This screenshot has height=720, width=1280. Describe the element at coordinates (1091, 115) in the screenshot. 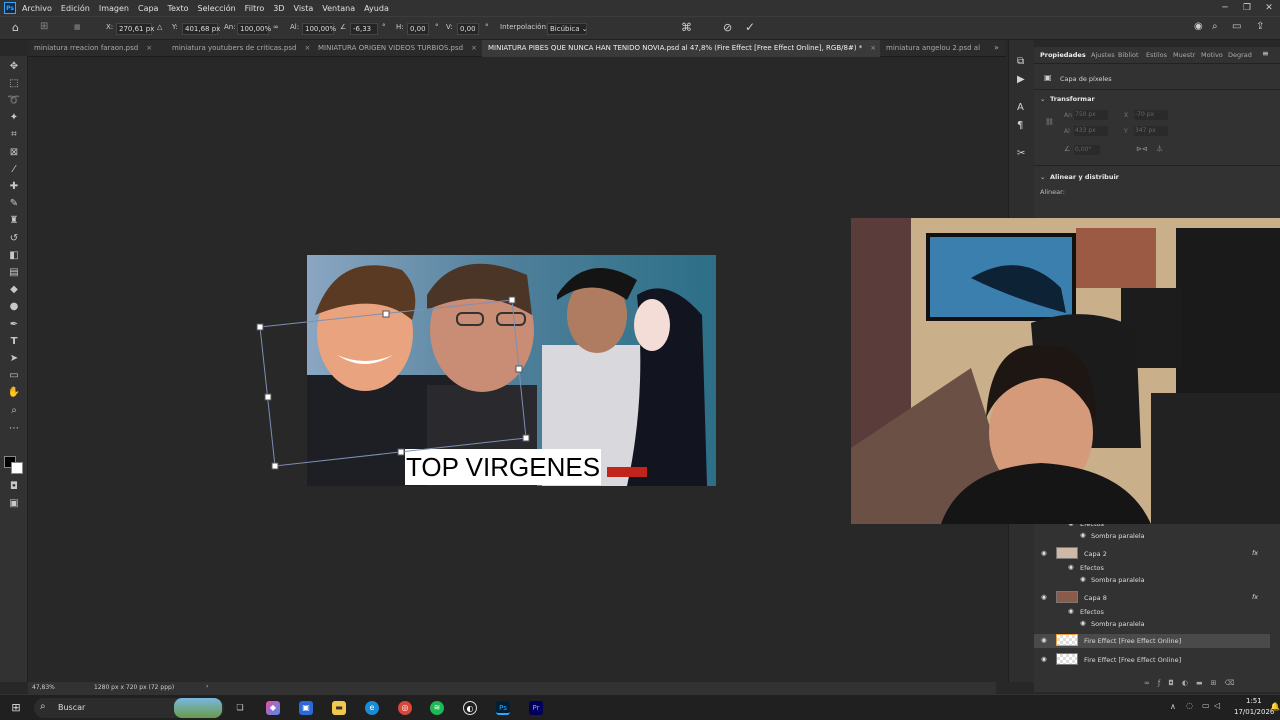

I see `t-width-input: 750 px` at that location.